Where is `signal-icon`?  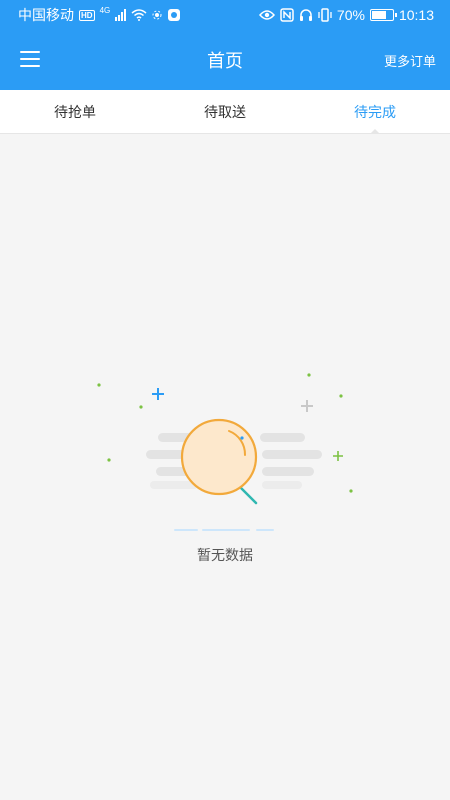 signal-icon is located at coordinates (121, 15).